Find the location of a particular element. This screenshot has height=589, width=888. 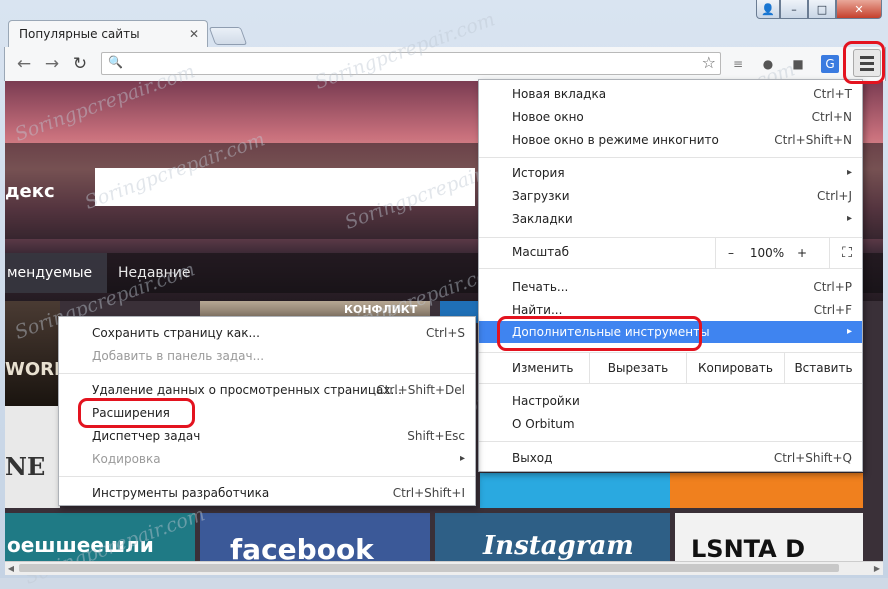

submenu-extensions: Расширения is located at coordinates (267, 413).